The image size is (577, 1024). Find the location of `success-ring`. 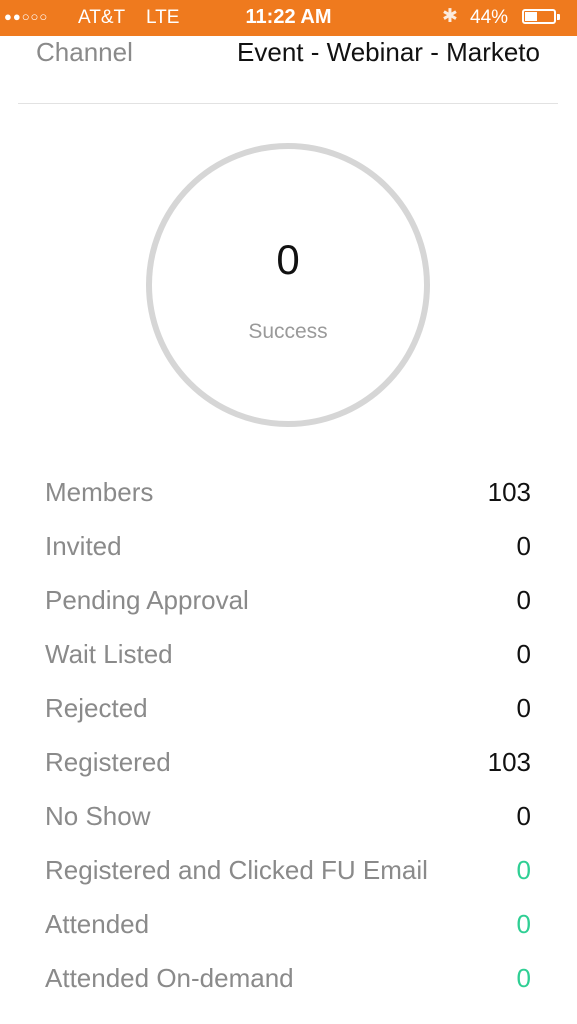

success-ring is located at coordinates (288, 285).